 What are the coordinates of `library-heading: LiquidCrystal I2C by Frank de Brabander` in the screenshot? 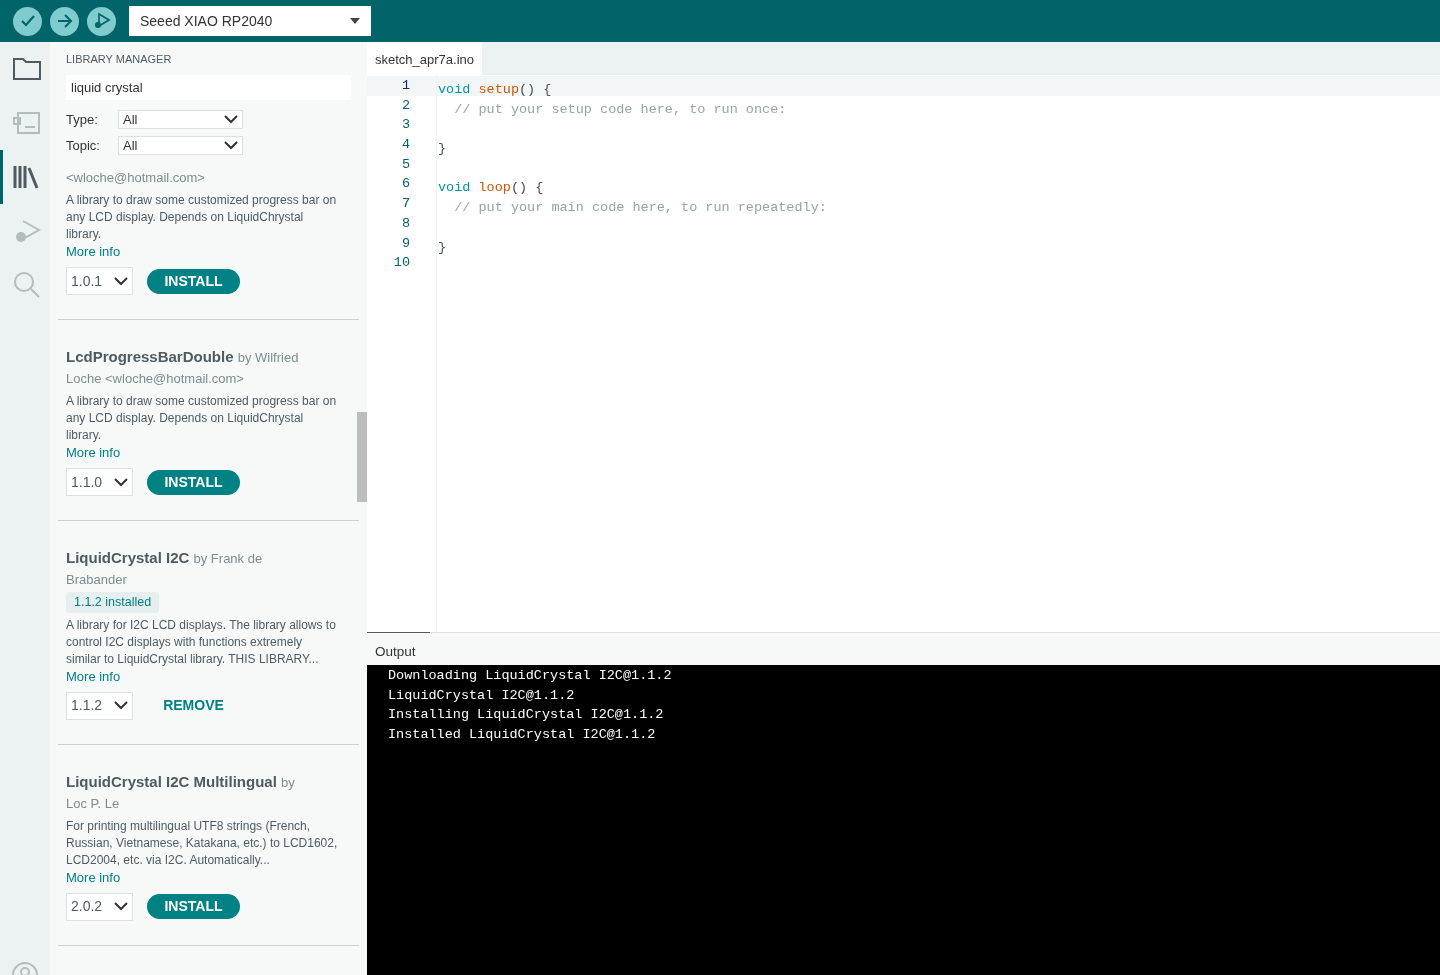 It's located at (165, 568).